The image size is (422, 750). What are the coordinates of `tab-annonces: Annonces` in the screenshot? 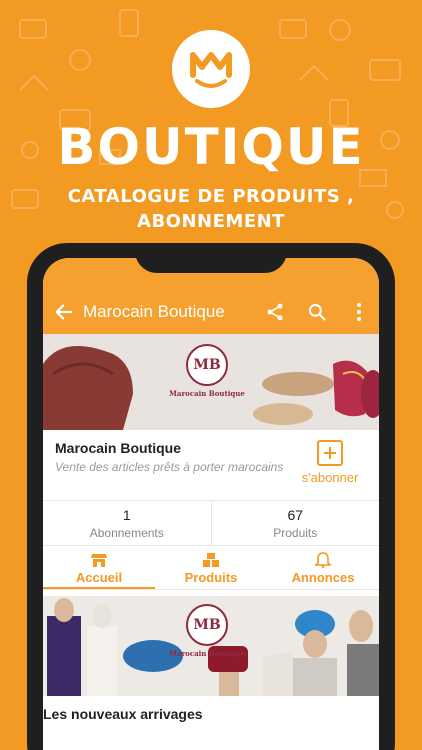 It's located at (323, 567).